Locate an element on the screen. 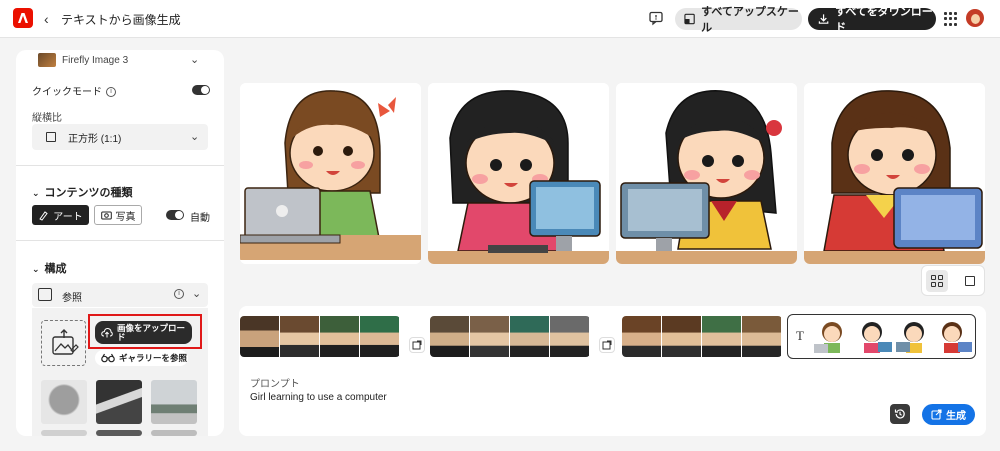 The height and width of the screenshot is (451, 1000). reference-row: 参照 i ⌄ is located at coordinates (120, 295).